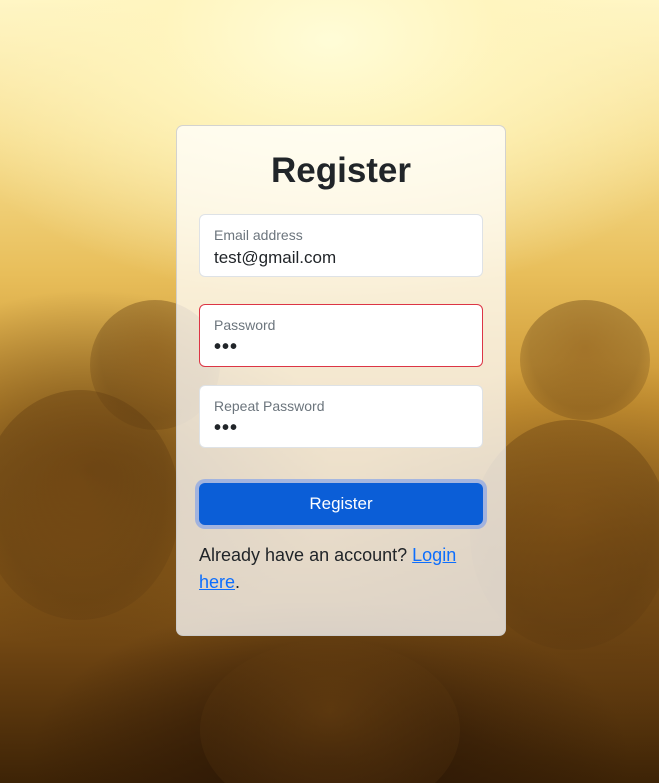 The height and width of the screenshot is (783, 659). I want to click on login-prompt-suffix: ., so click(238, 582).